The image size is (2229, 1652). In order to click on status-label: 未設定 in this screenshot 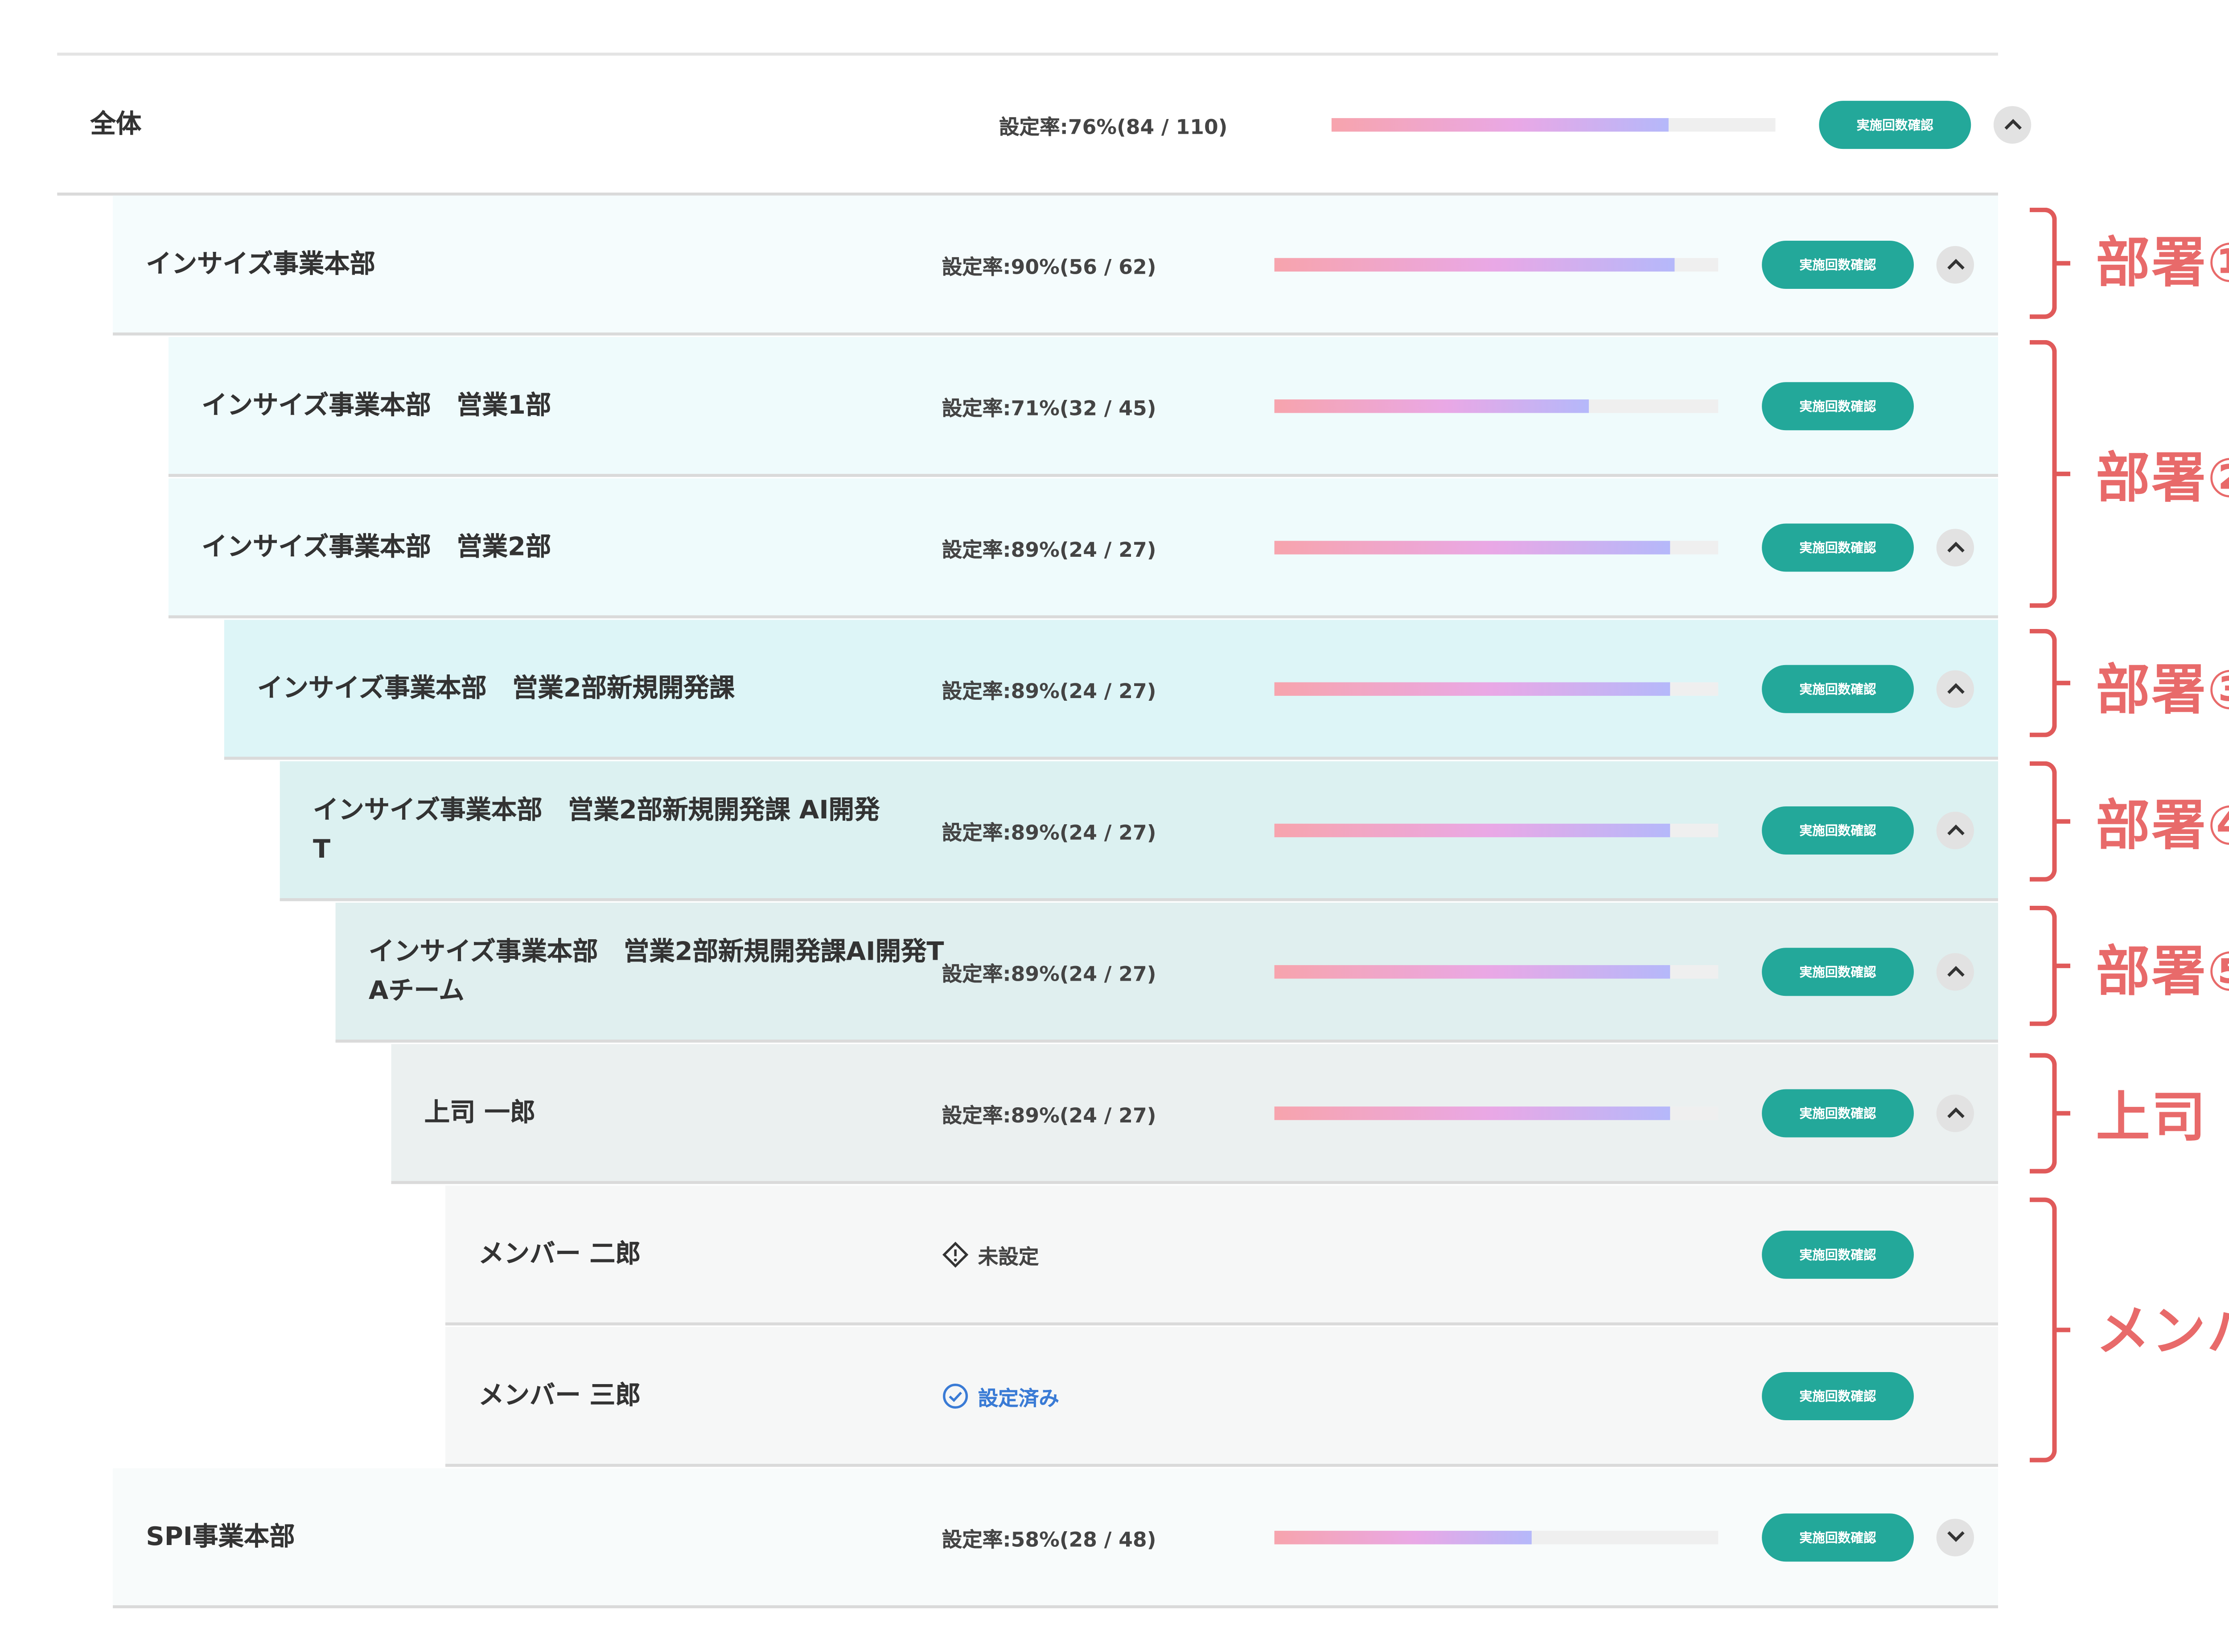, I will do `click(1008, 1257)`.